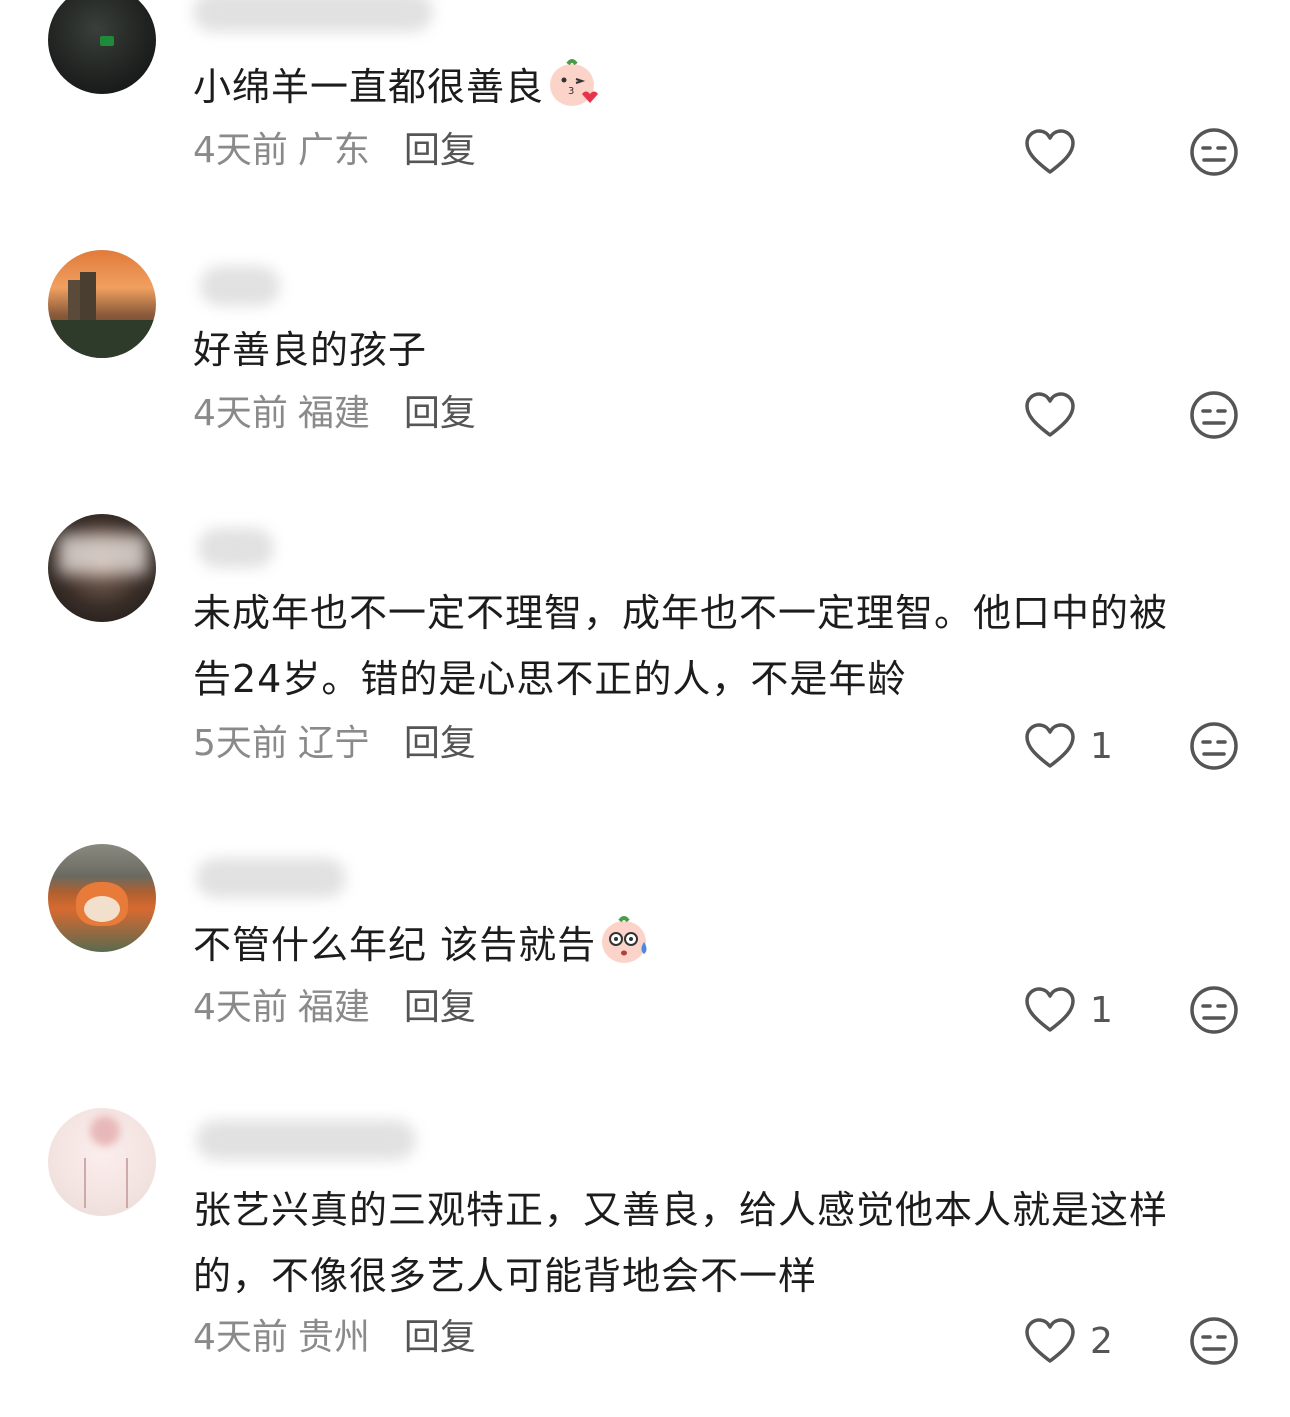 This screenshot has height=1417, width=1290. What do you see at coordinates (625, 949) in the screenshot?
I see `nervous-face-icon` at bounding box center [625, 949].